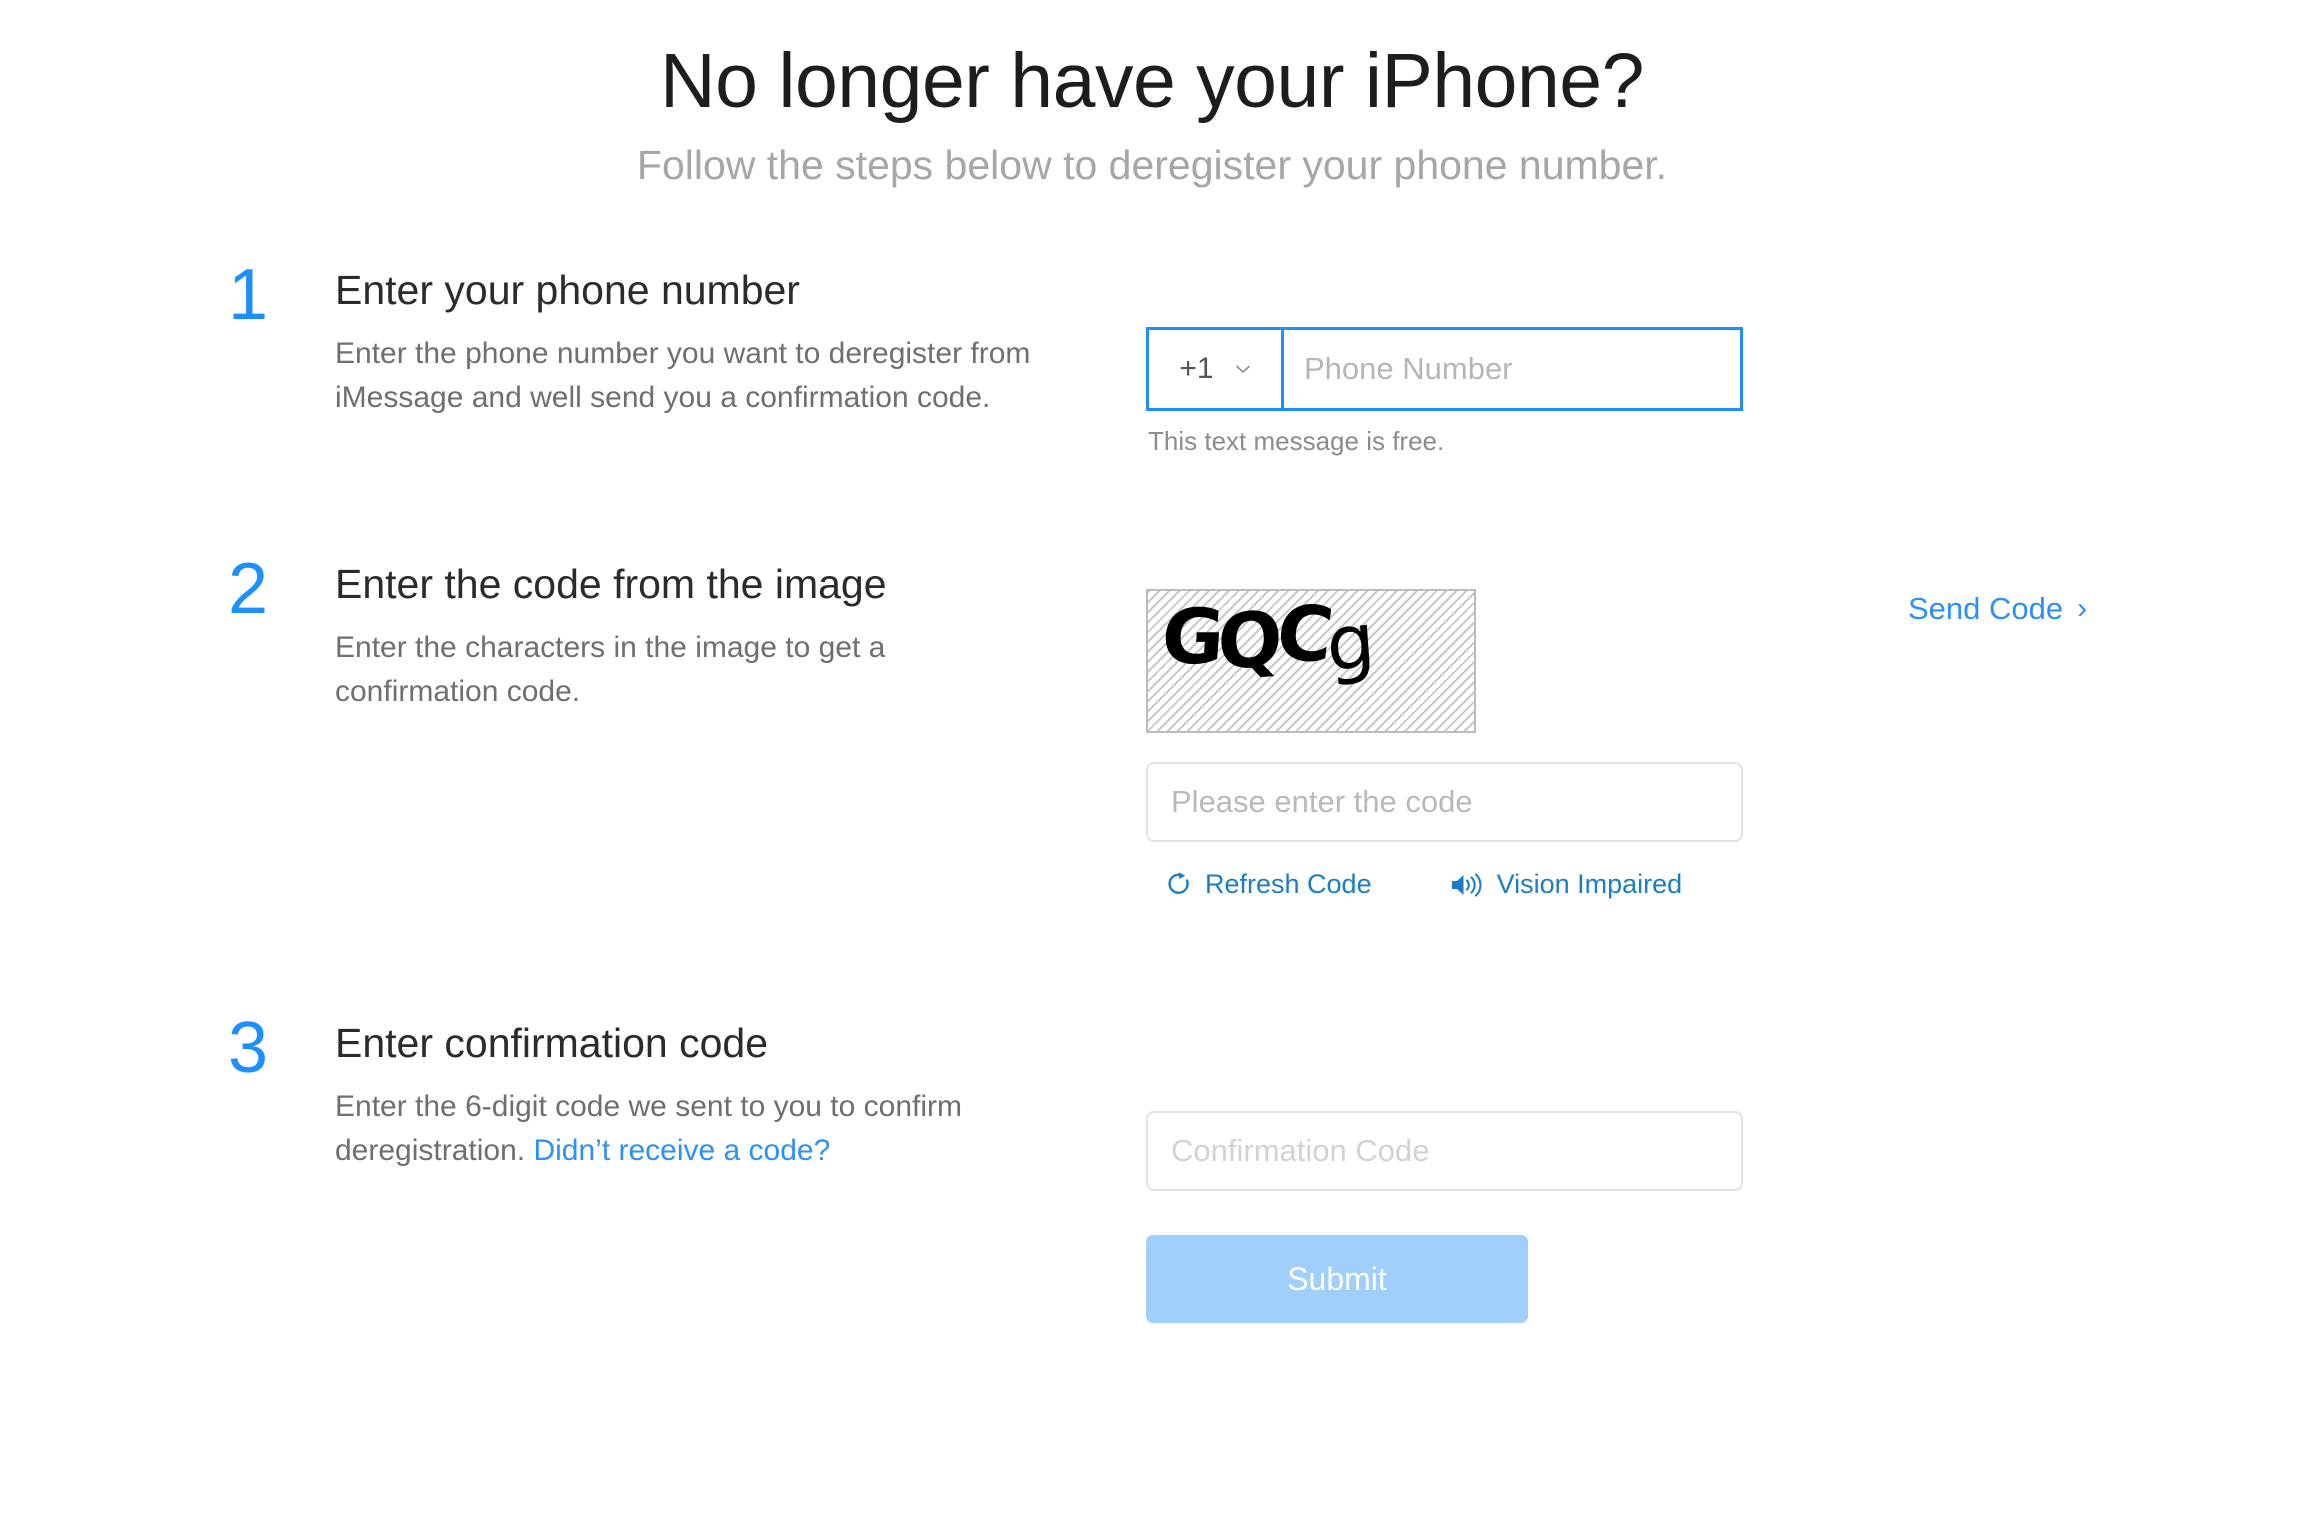  I want to click on refresh-code-button: Refresh Code, so click(1269, 884).